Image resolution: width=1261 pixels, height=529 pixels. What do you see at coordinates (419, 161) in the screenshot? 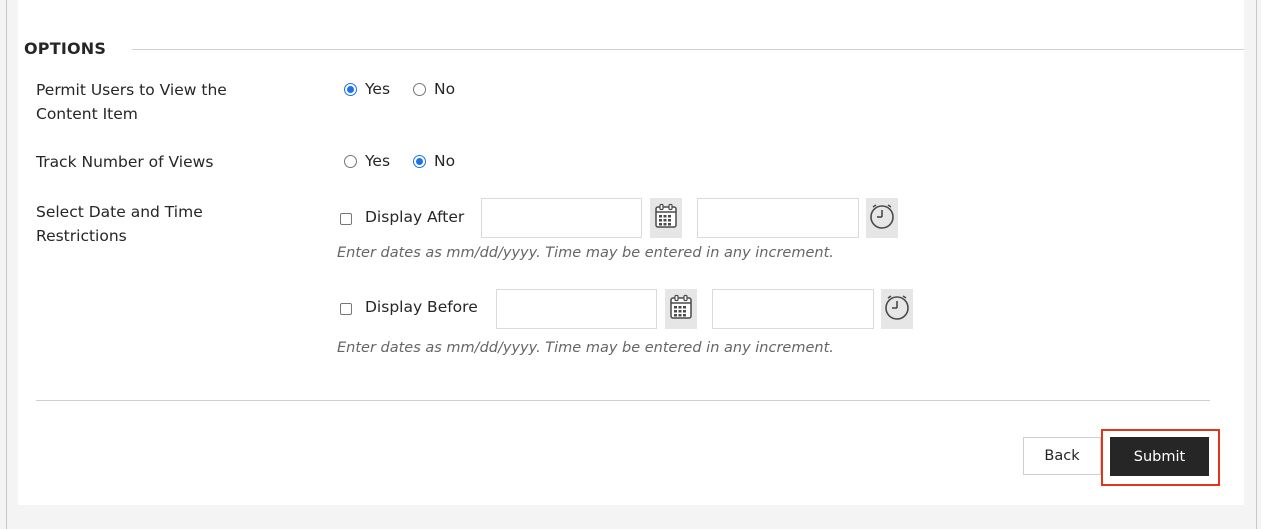
I see `track-views-no-radio` at bounding box center [419, 161].